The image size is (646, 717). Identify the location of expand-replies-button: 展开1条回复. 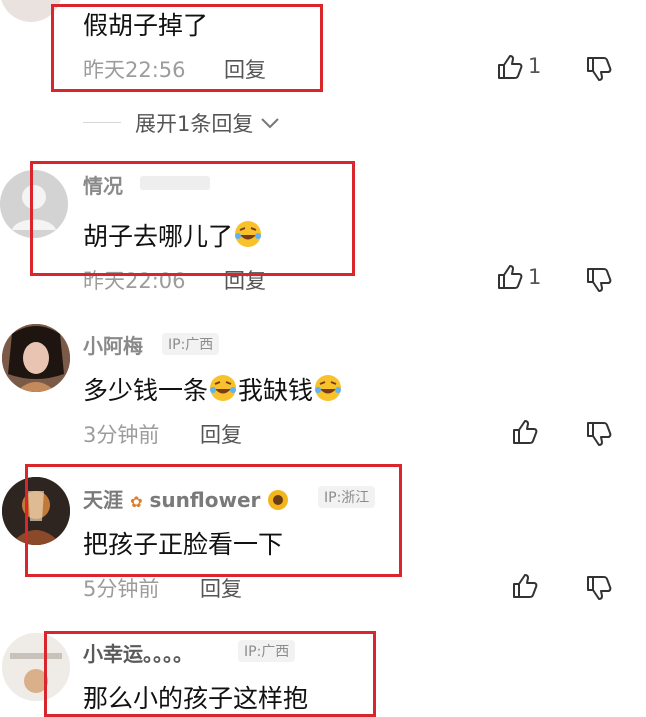
(207, 123).